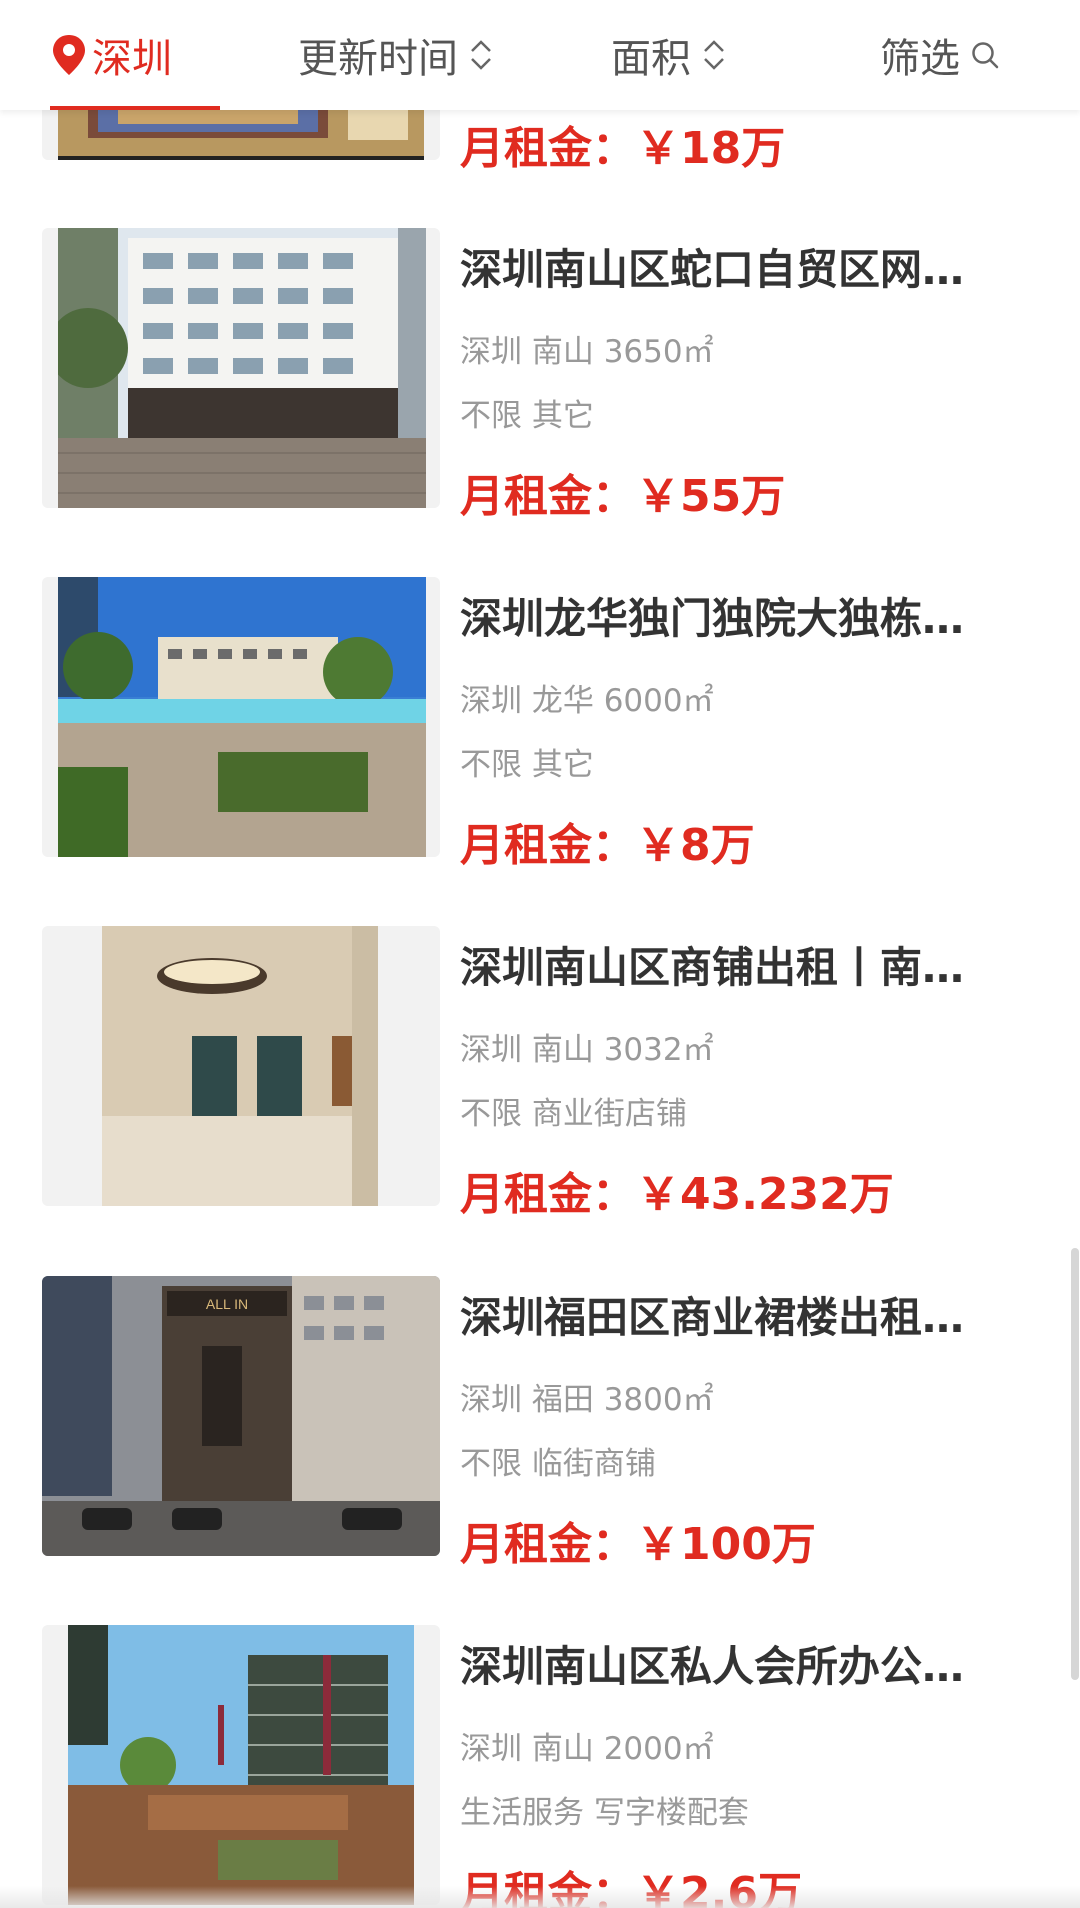 This screenshot has height=1908, width=1080. I want to click on rooftop-terrace-photo, so click(241, 1765).